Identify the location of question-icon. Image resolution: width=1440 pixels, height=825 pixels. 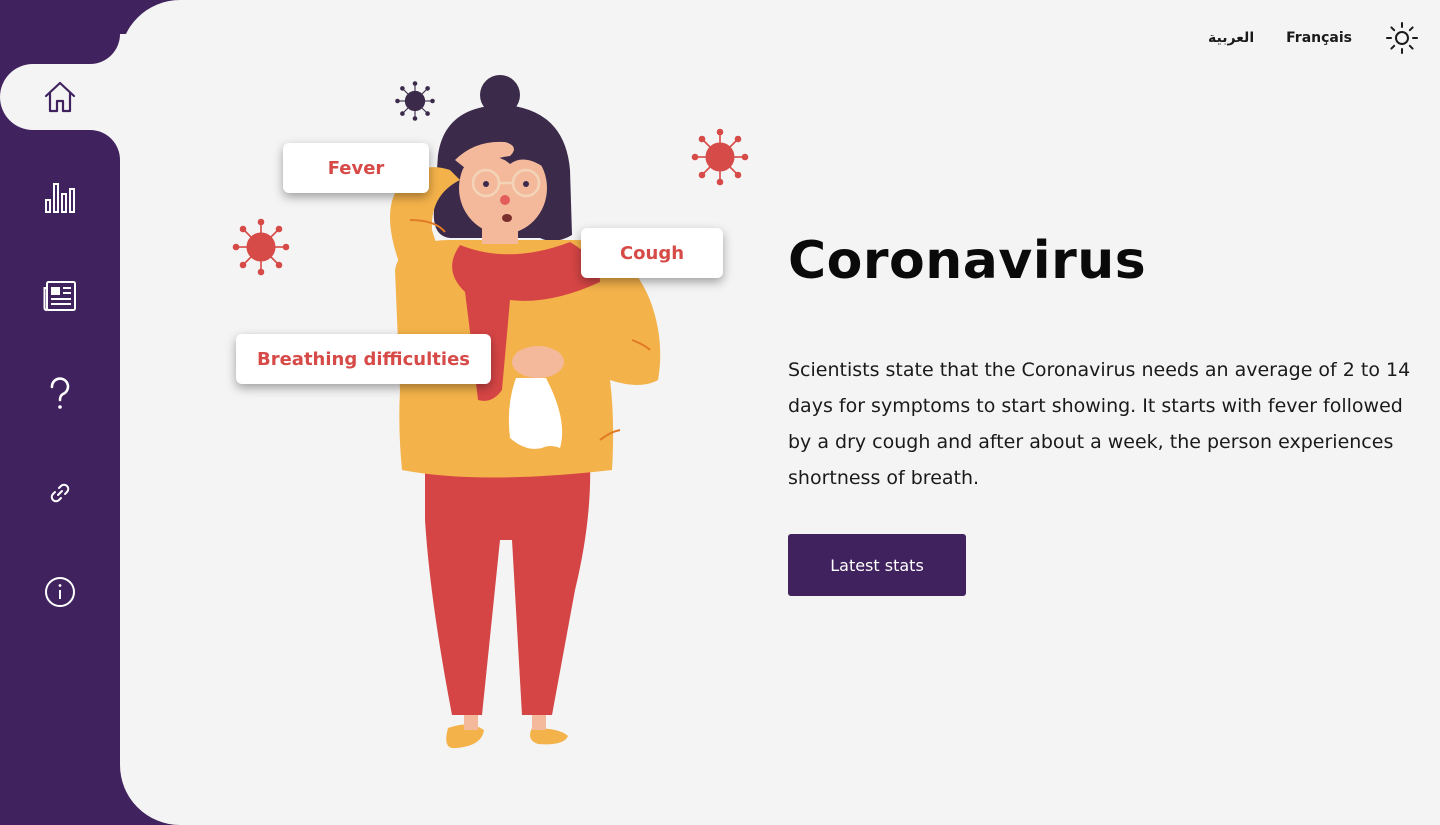
(60, 393).